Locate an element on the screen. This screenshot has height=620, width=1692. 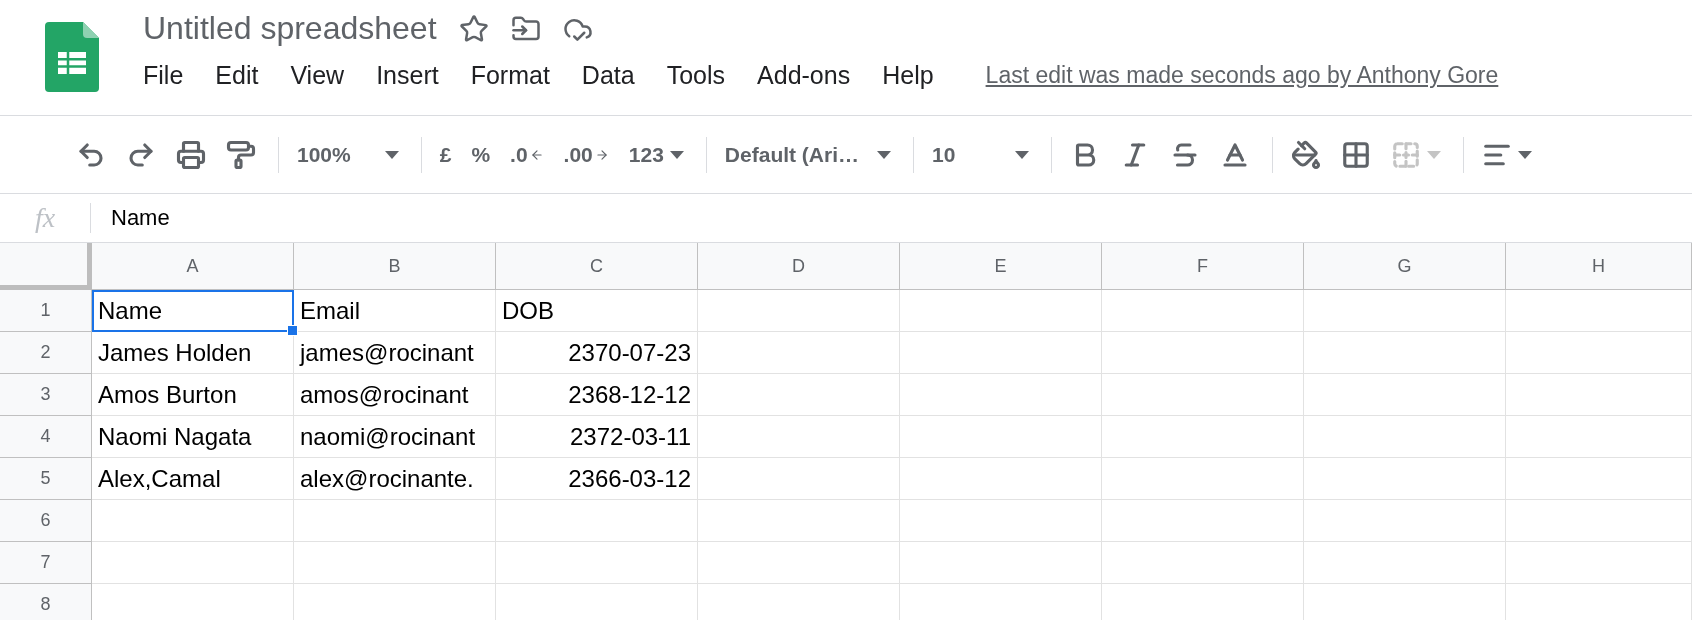
font-size-dropdown: 10 is located at coordinates (981, 154).